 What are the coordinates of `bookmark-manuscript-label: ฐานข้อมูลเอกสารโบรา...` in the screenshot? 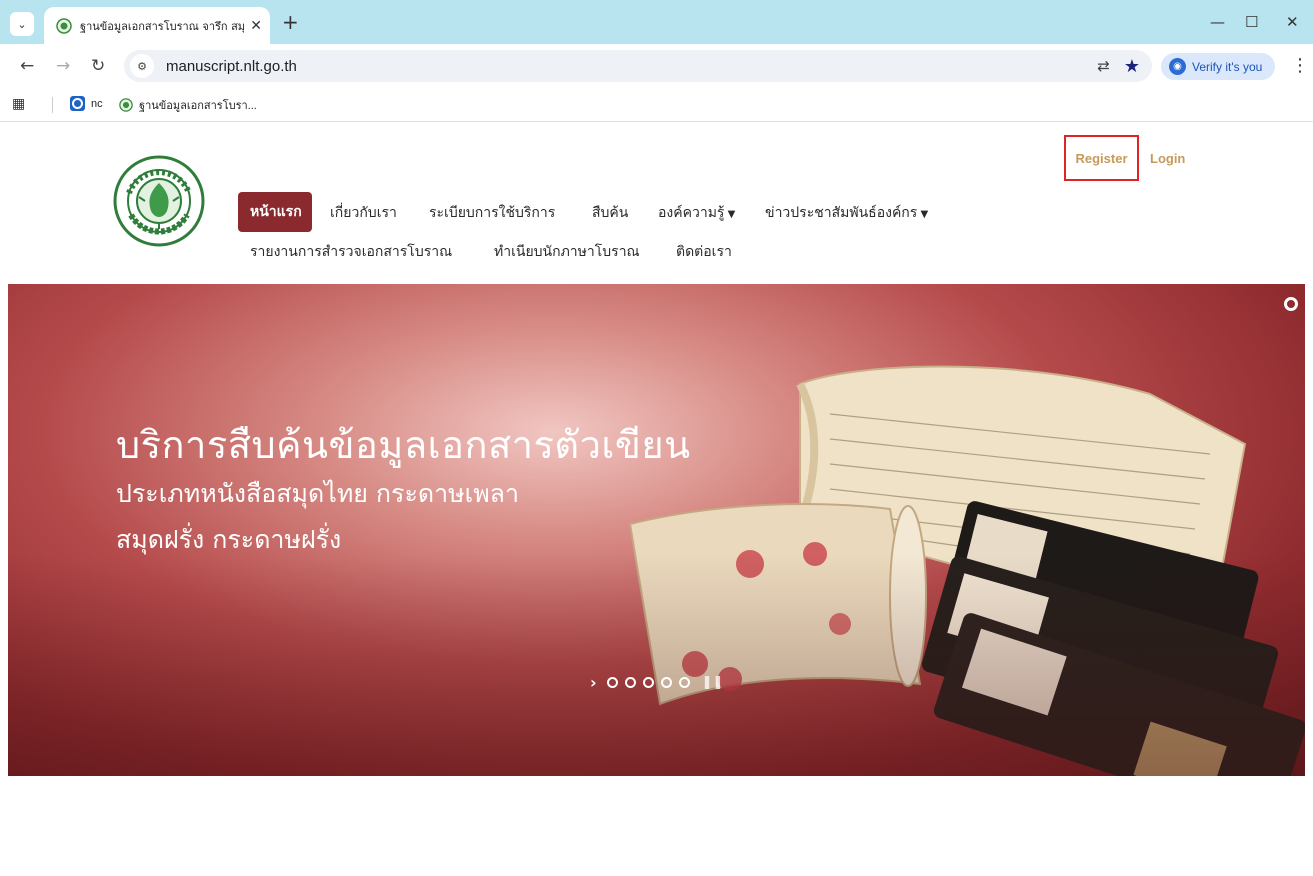 It's located at (198, 106).